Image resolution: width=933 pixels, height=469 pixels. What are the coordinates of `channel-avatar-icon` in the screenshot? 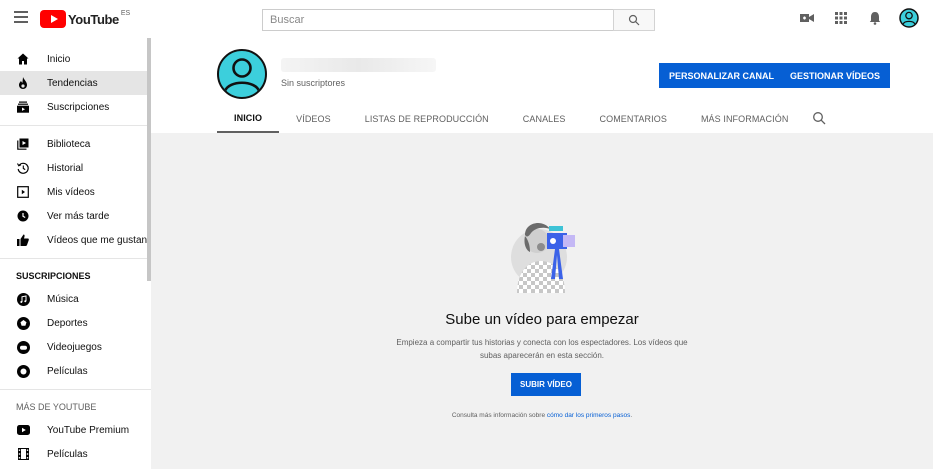 It's located at (242, 75).